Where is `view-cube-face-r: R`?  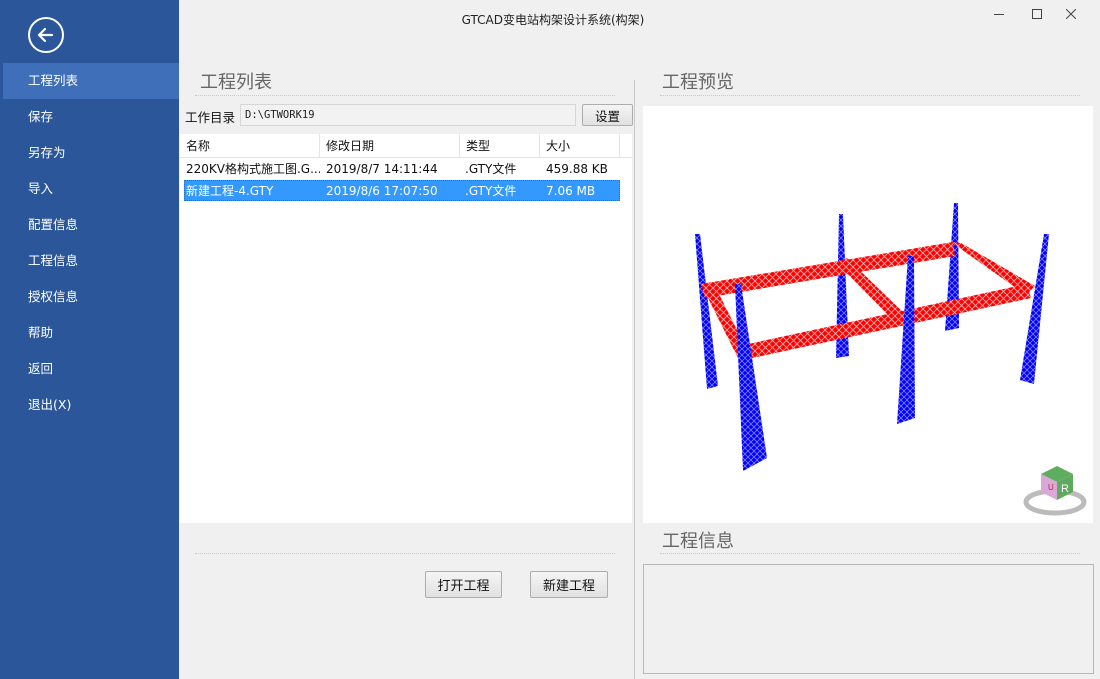 view-cube-face-r: R is located at coordinates (1065, 489).